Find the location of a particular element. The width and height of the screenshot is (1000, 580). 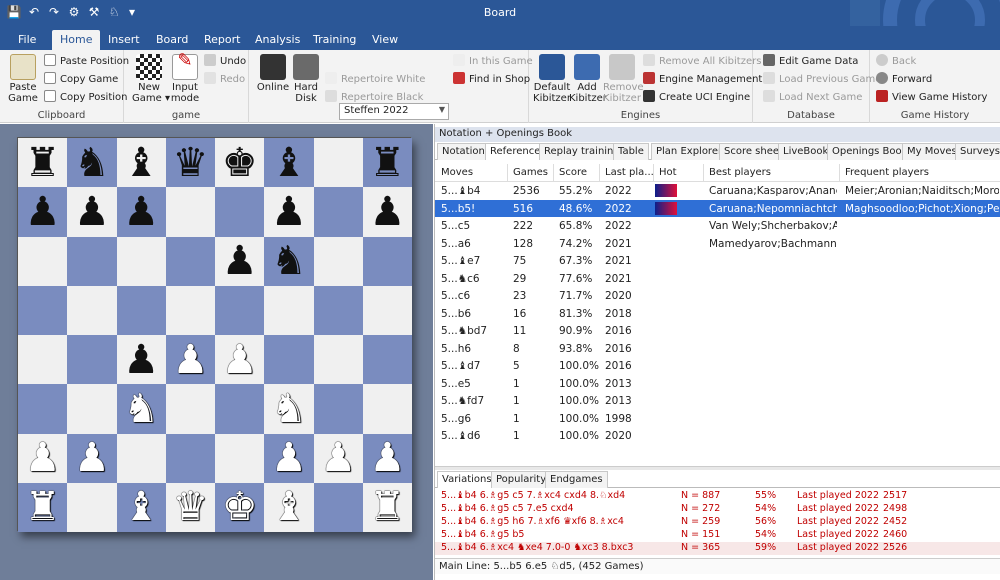

default-kibitzer-button: Default Kibitzer is located at coordinates (552, 79).